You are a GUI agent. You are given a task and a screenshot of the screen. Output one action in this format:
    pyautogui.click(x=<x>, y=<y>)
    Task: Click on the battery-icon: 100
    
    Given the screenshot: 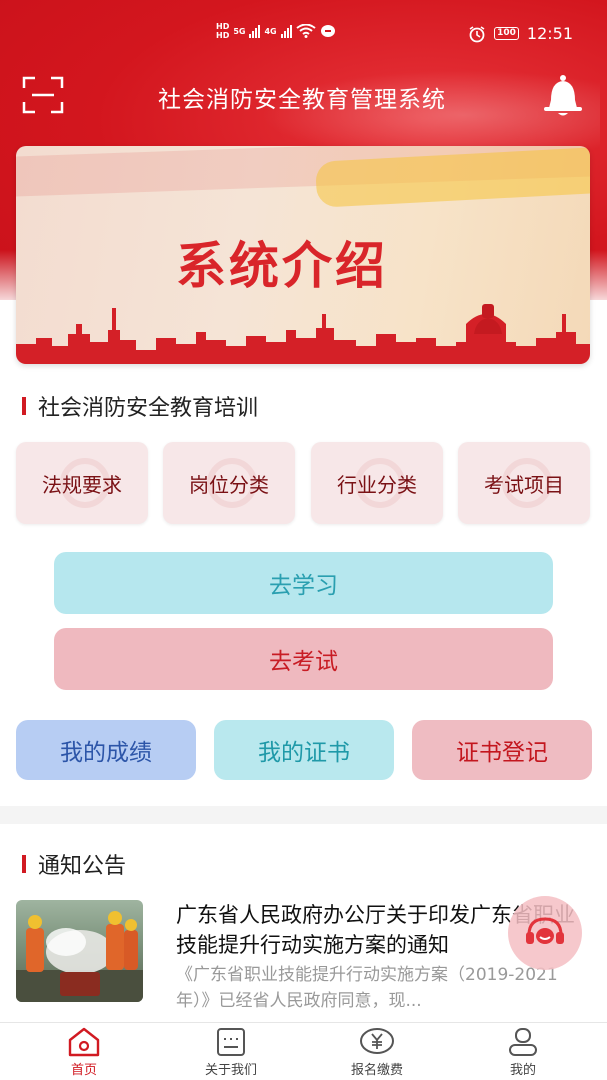 What is the action you would take?
    pyautogui.click(x=506, y=33)
    